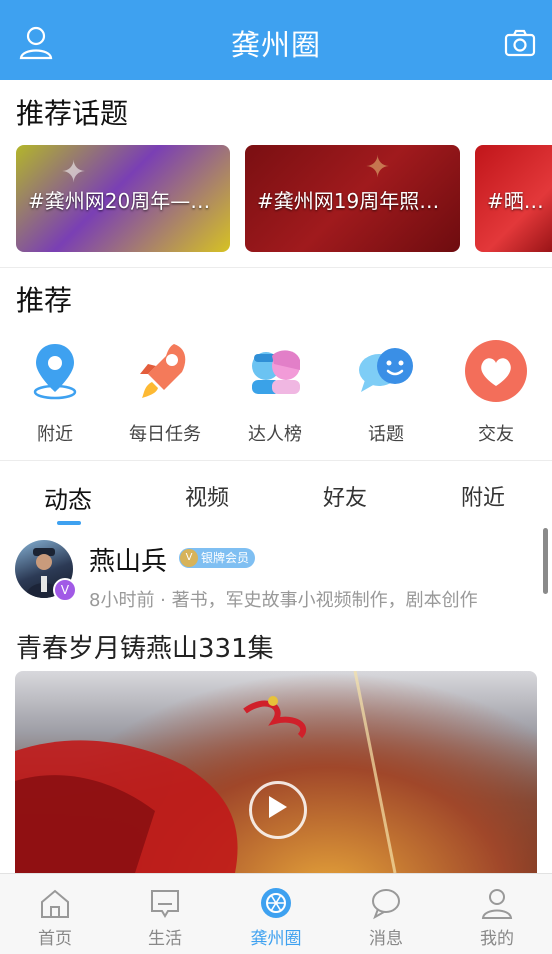 The image size is (552, 954). Describe the element at coordinates (496, 434) in the screenshot. I see `recommend-item-label: 交友` at that location.